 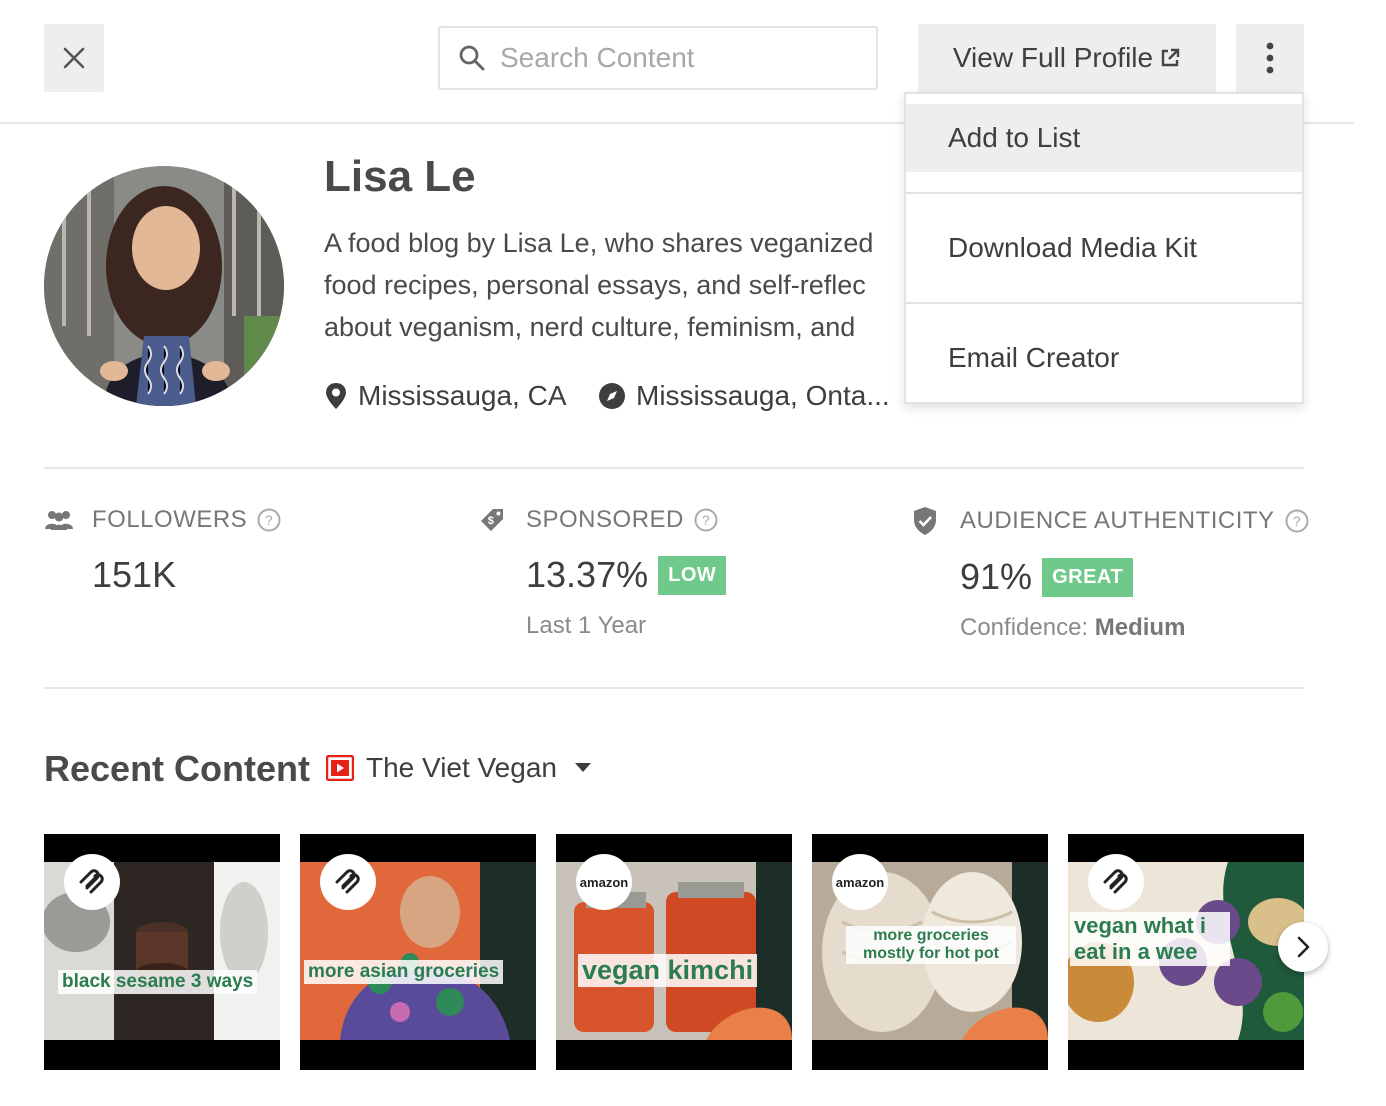 I want to click on close-icon, so click(x=74, y=58).